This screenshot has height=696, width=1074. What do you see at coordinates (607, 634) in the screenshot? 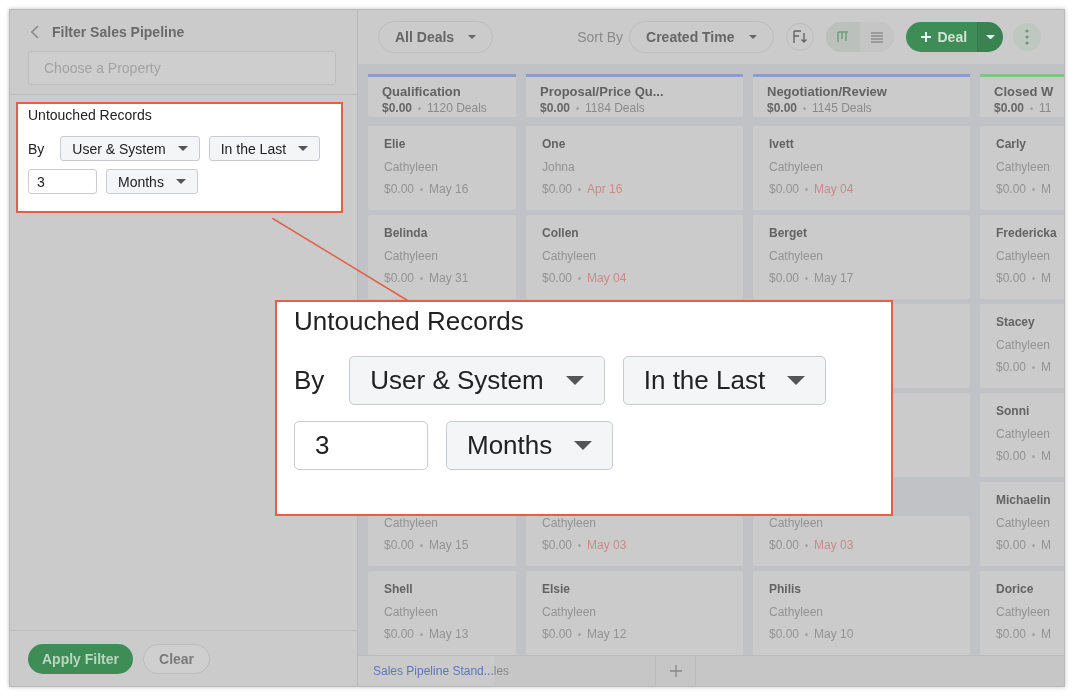
I see `closing-date: May 12` at bounding box center [607, 634].